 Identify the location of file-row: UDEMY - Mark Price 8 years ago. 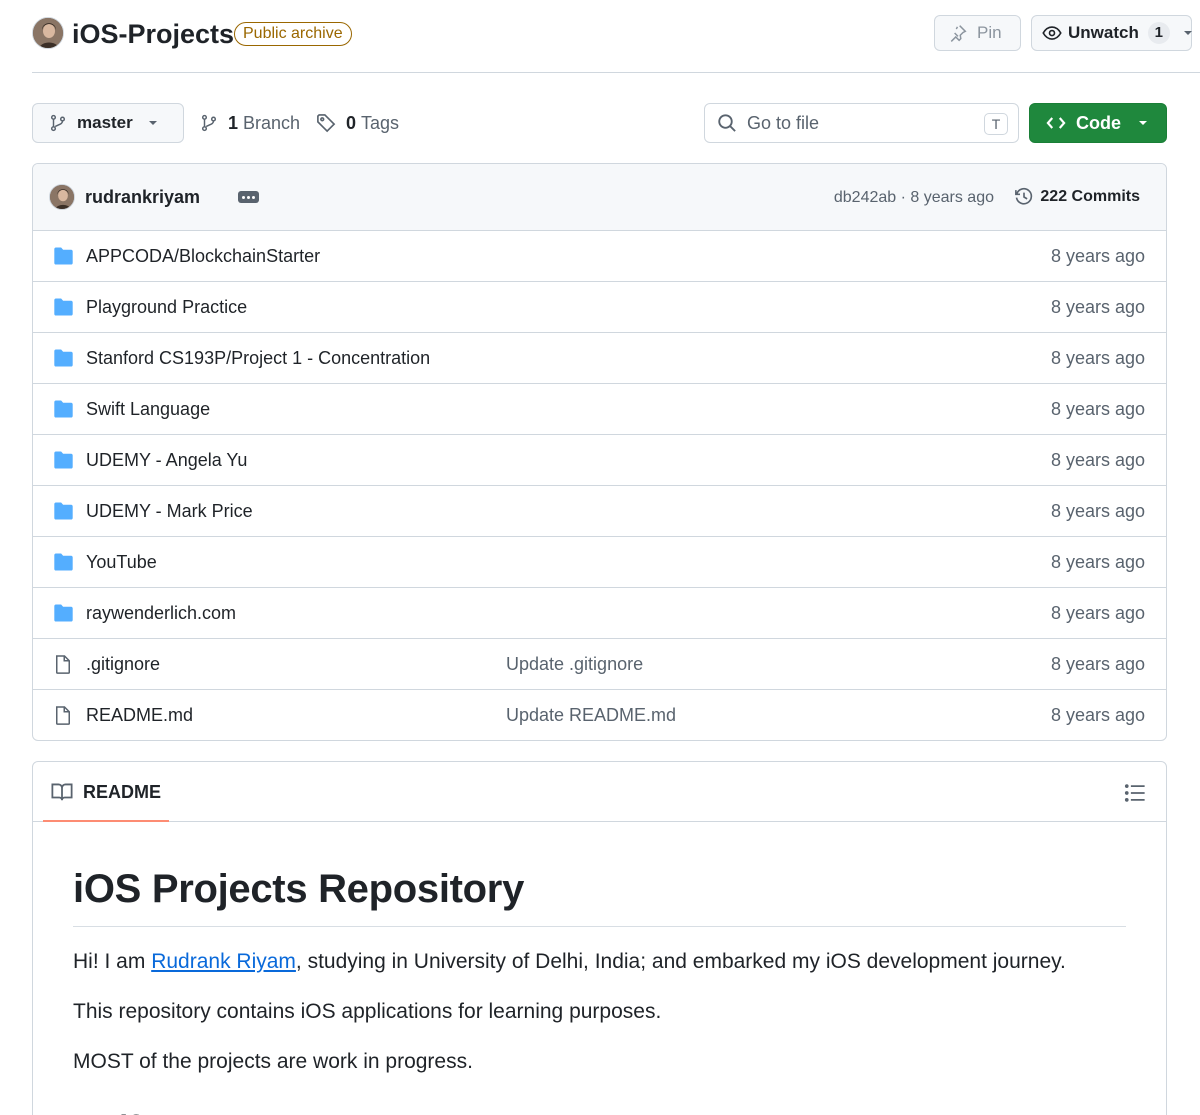
(599, 511).